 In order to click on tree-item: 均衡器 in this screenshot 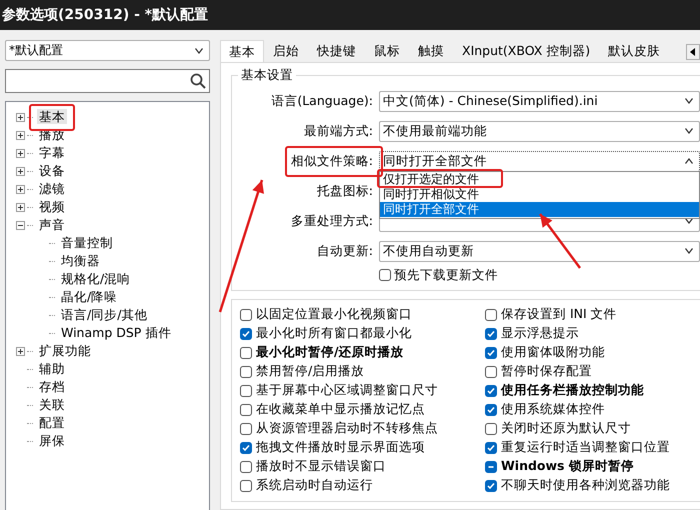, I will do `click(80, 261)`.